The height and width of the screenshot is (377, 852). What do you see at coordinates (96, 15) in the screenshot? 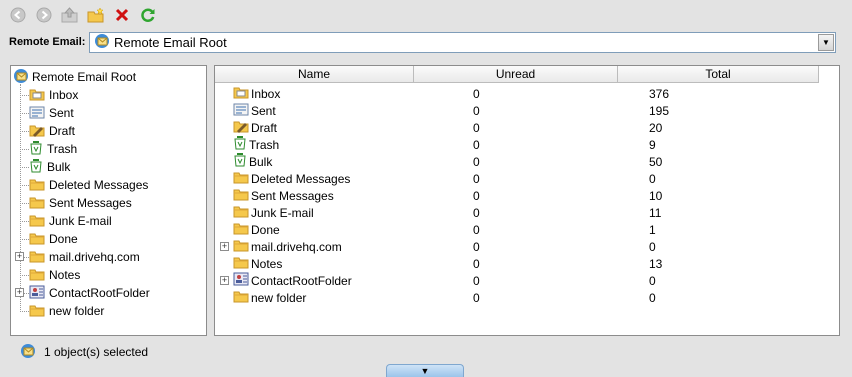
I see `new-folder-icon` at bounding box center [96, 15].